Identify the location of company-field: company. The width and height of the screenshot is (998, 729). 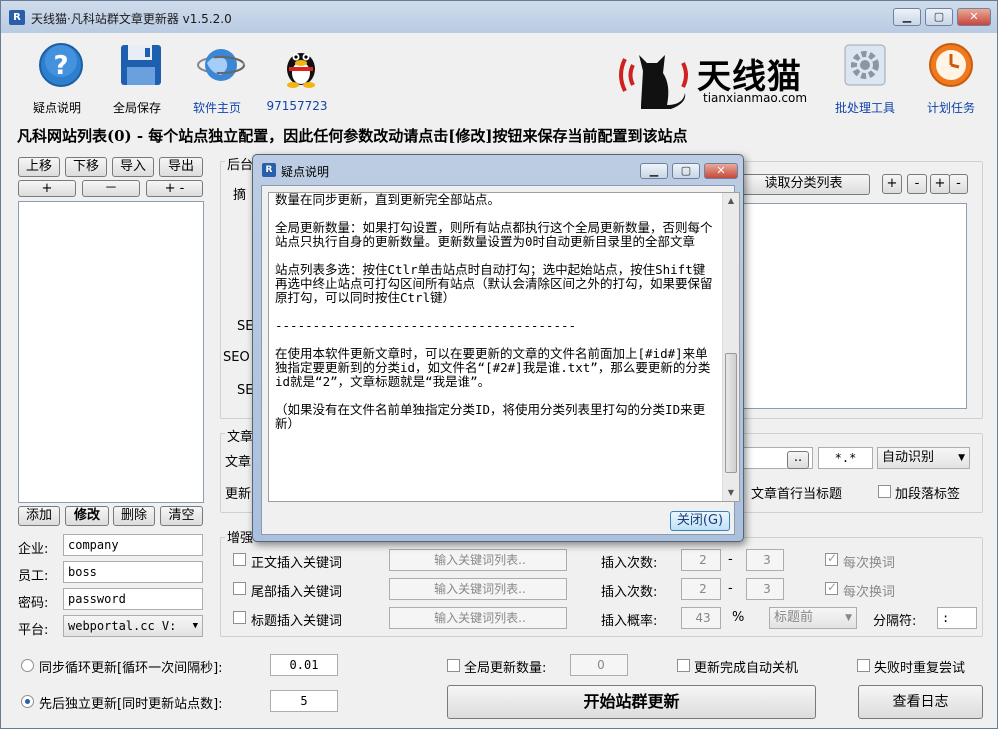
(133, 545).